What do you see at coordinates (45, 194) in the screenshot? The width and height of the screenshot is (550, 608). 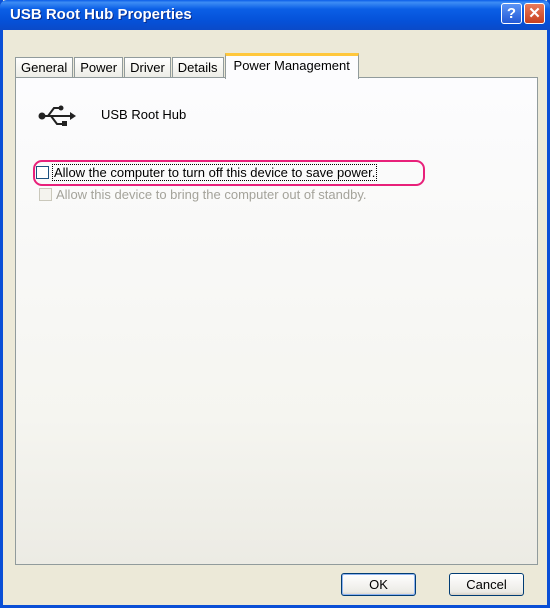 I see `allow-wake-checkbox` at bounding box center [45, 194].